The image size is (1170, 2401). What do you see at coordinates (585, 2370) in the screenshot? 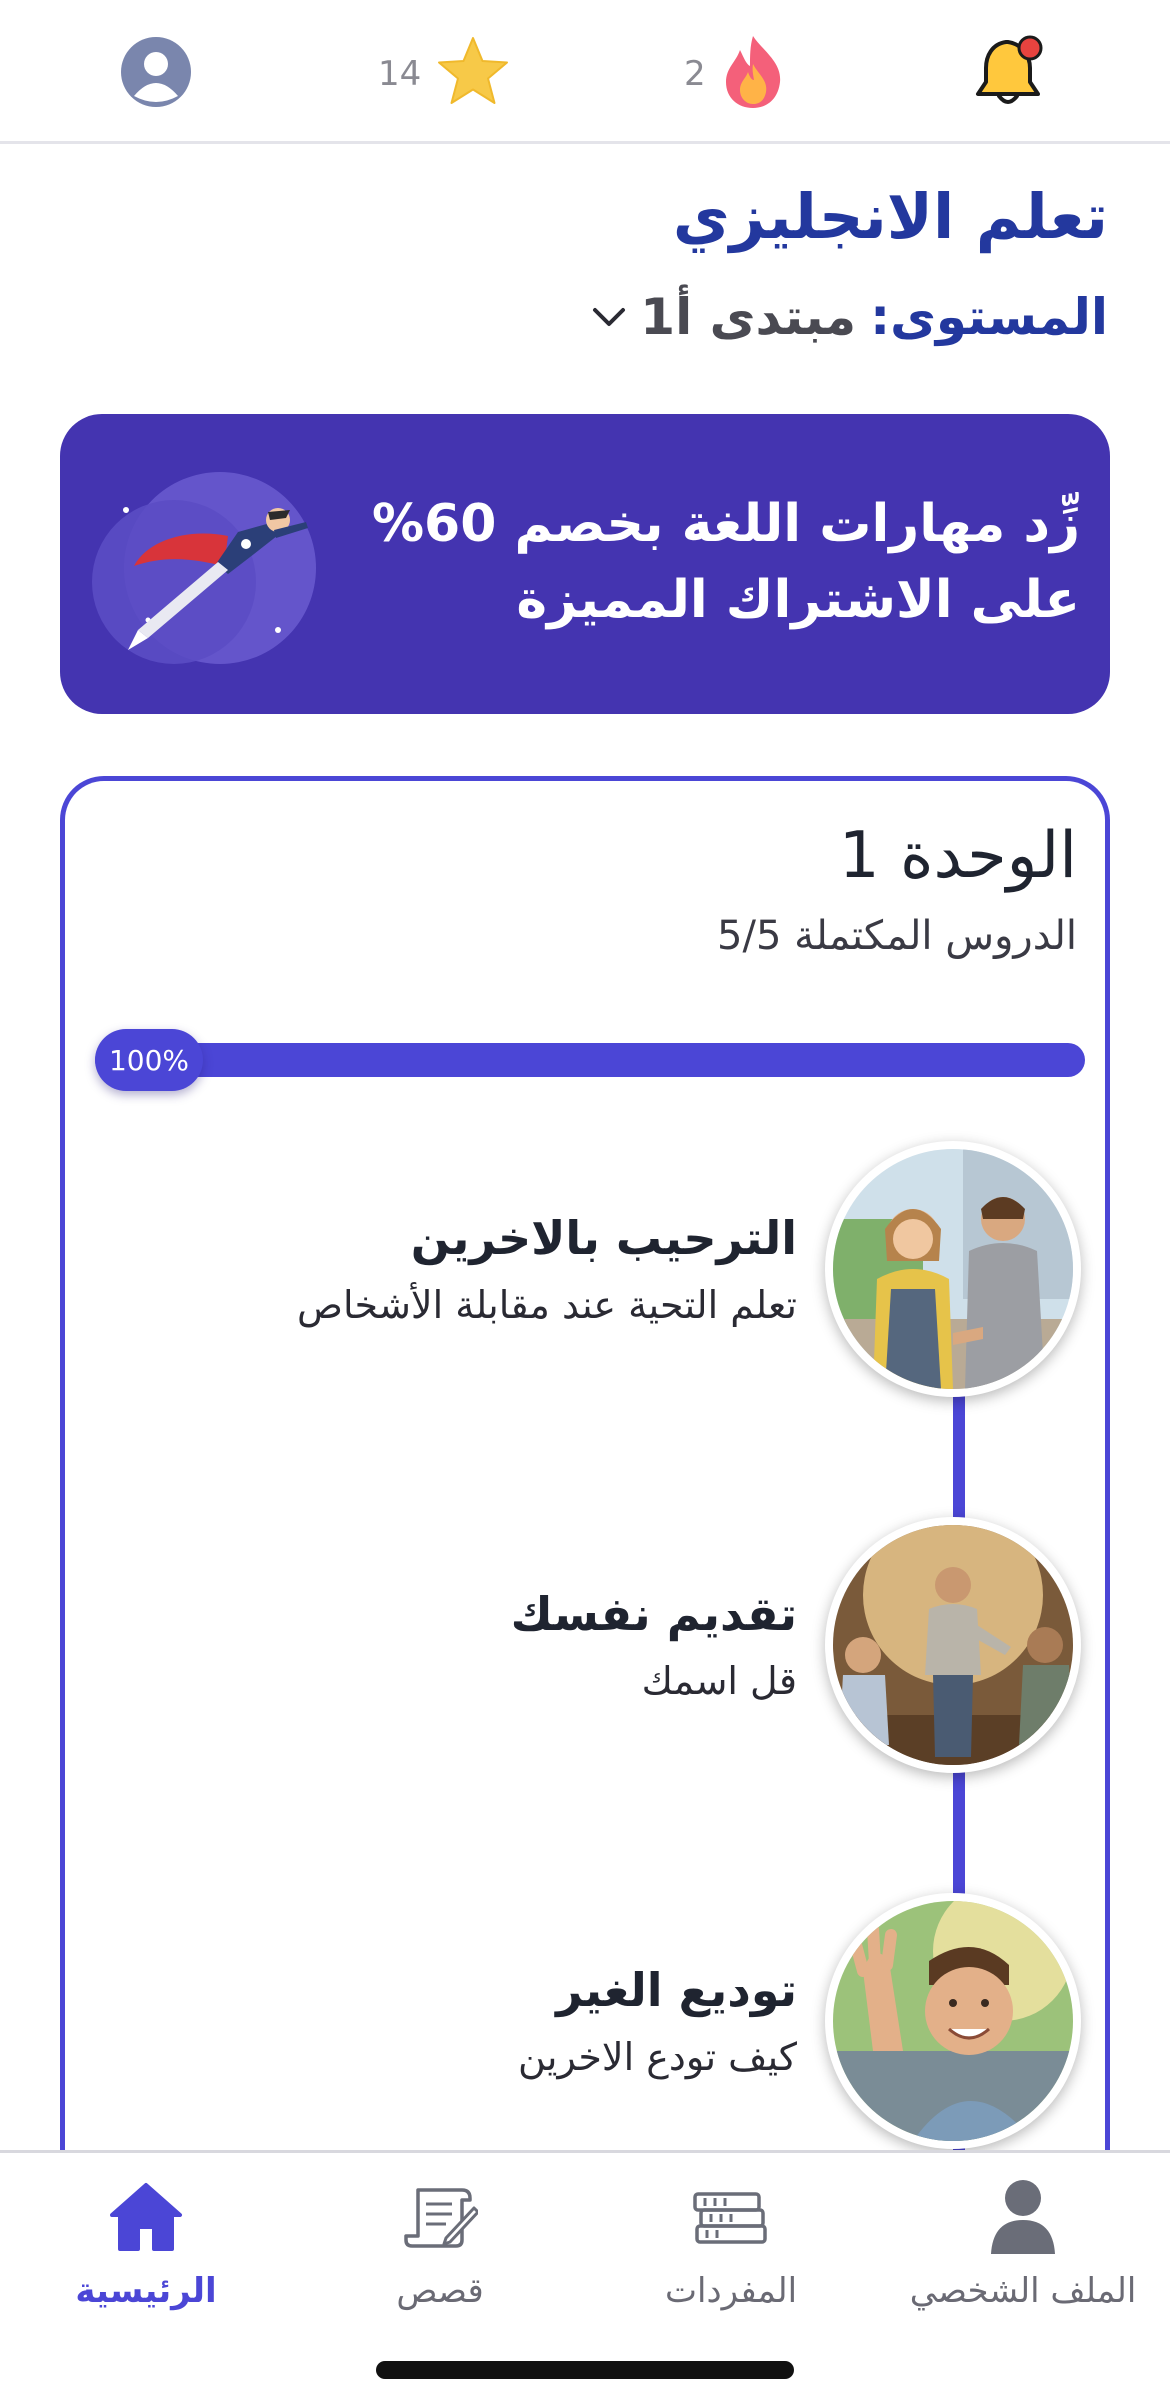
I see `home-indicator` at bounding box center [585, 2370].